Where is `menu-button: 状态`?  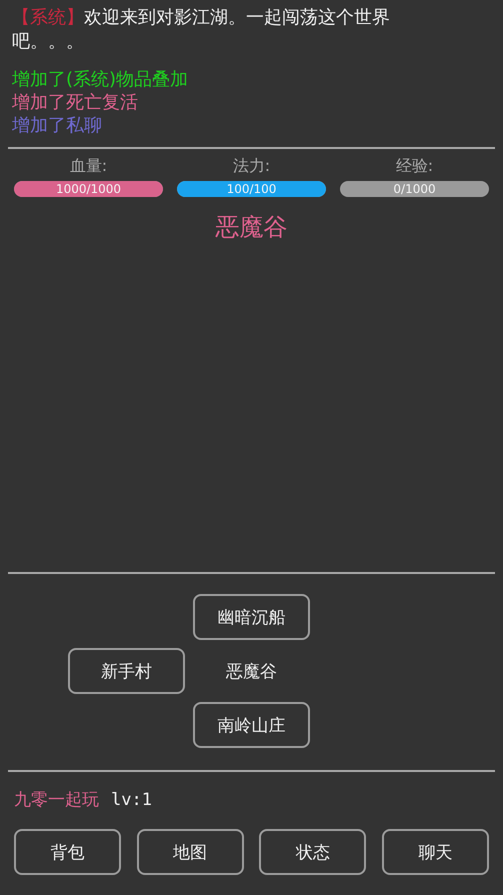 menu-button: 状态 is located at coordinates (312, 852).